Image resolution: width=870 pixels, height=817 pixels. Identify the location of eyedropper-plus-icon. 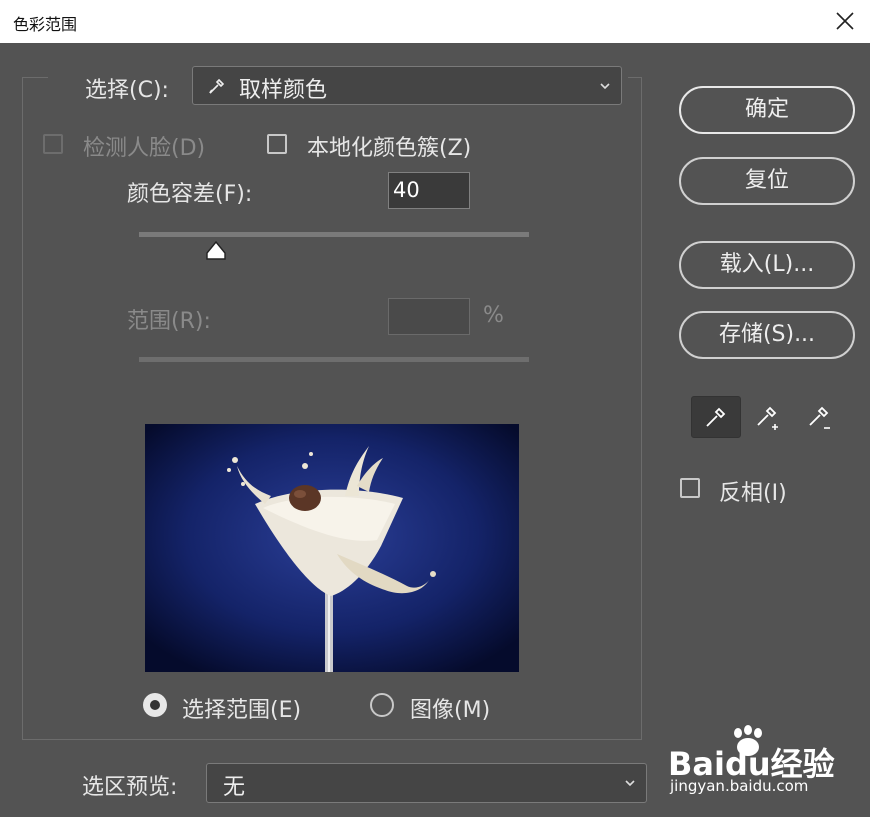
(767, 418).